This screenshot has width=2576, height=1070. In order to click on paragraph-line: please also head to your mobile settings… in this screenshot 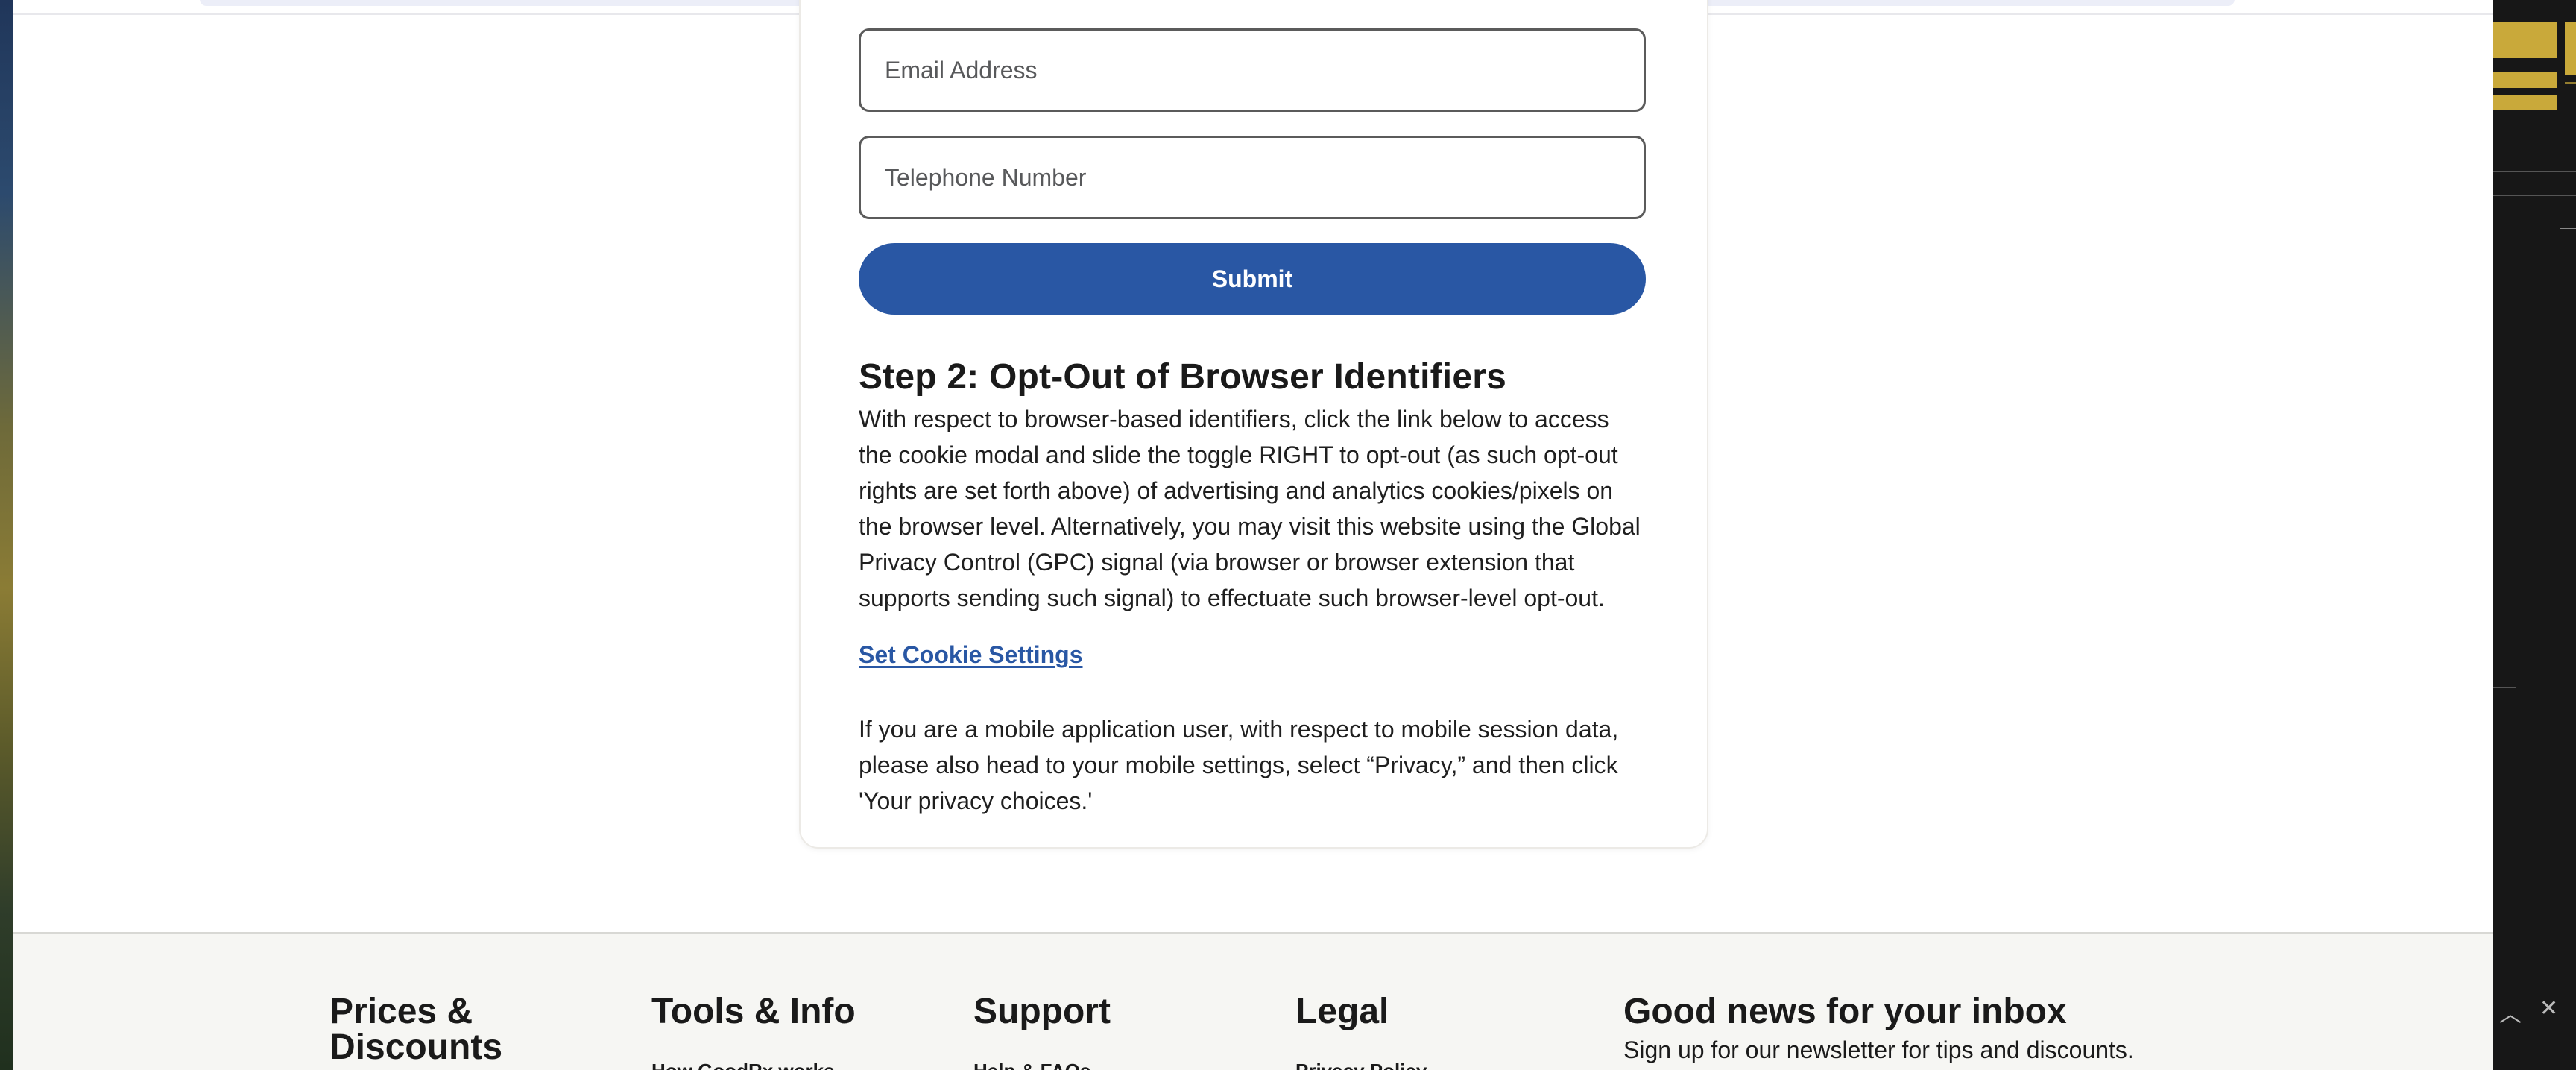, I will do `click(1239, 765)`.